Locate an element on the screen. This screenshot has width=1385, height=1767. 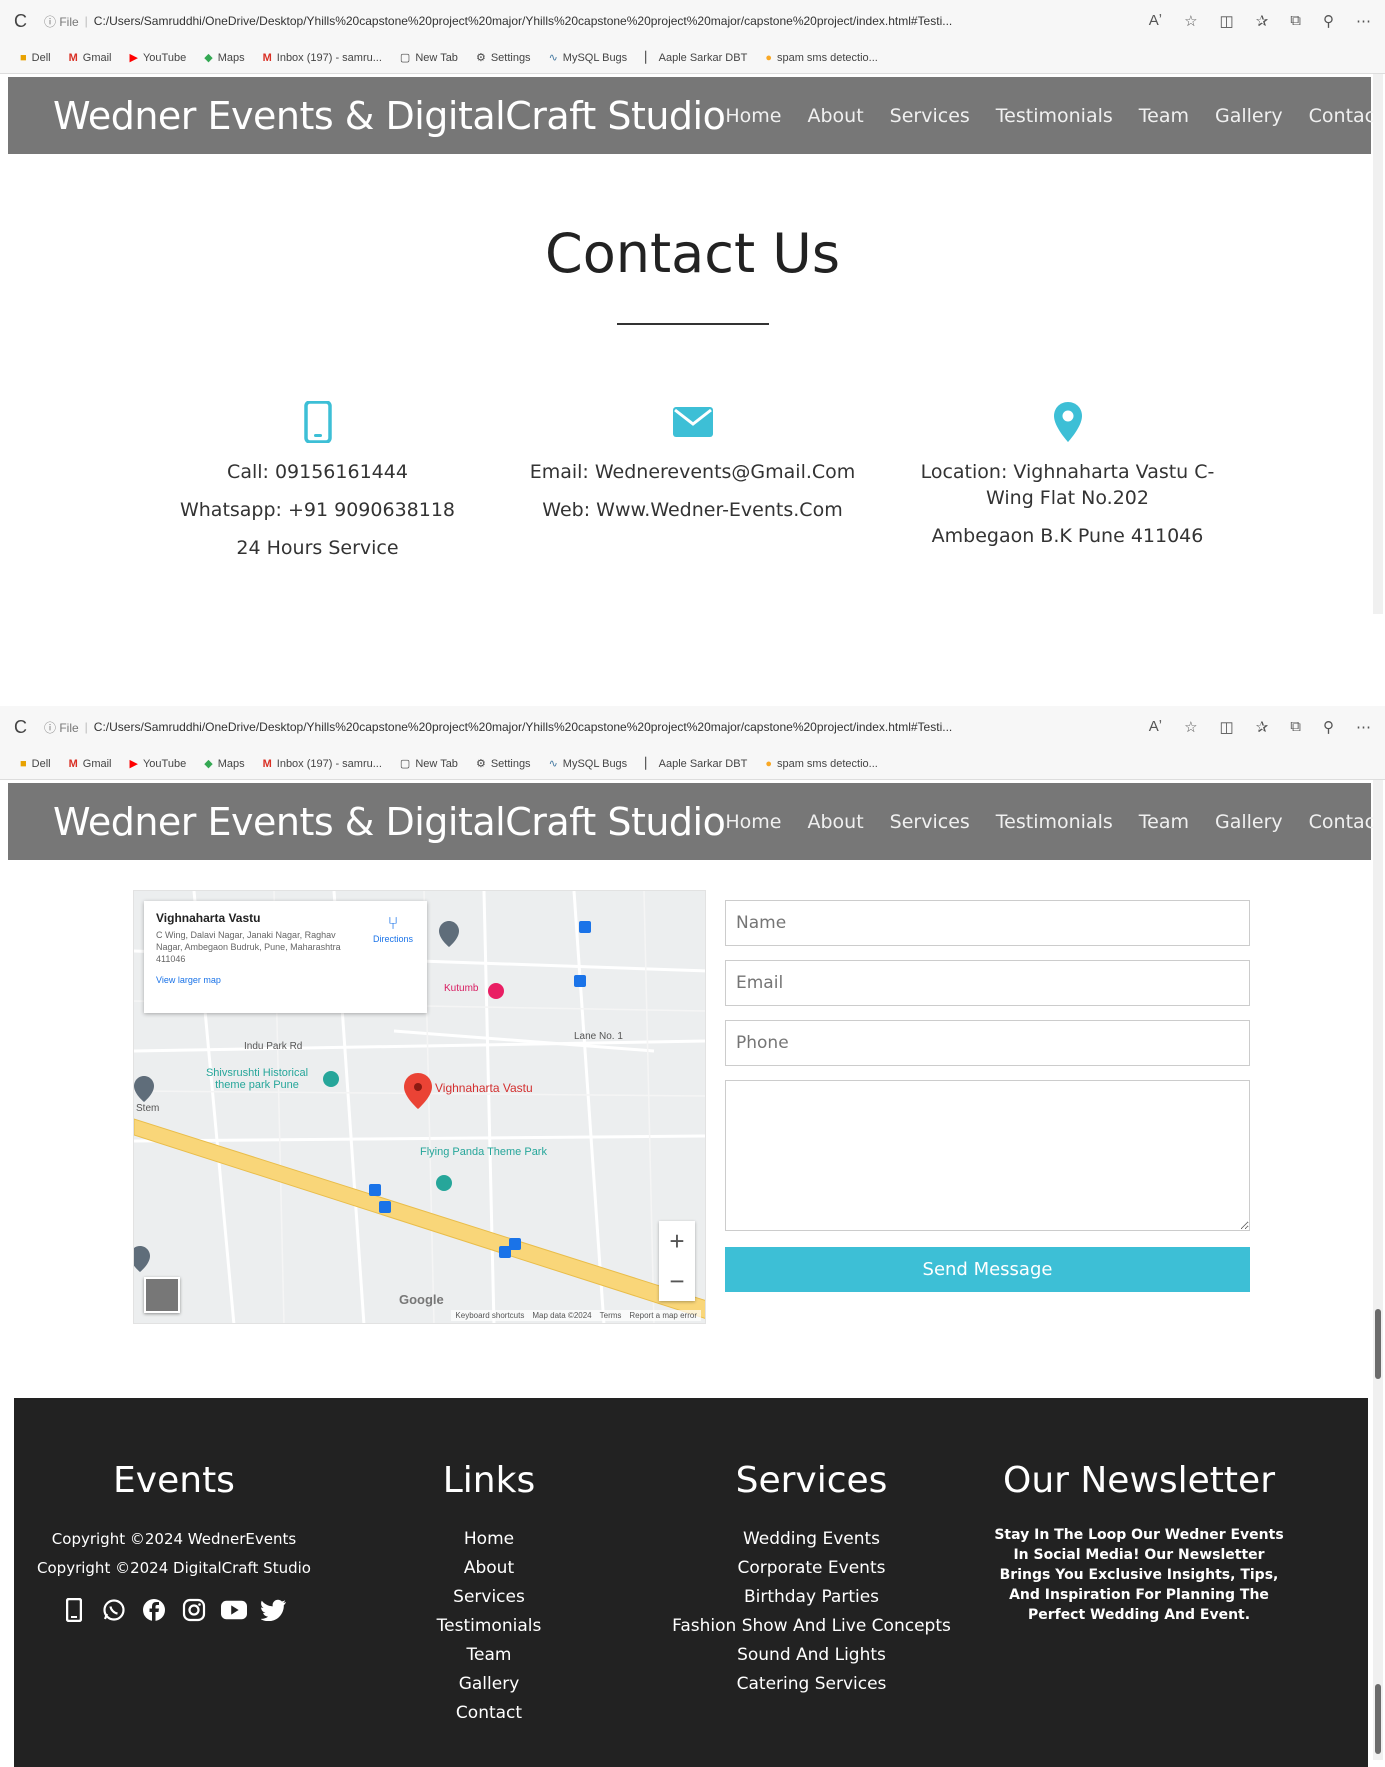
twitter-icon is located at coordinates (274, 1610).